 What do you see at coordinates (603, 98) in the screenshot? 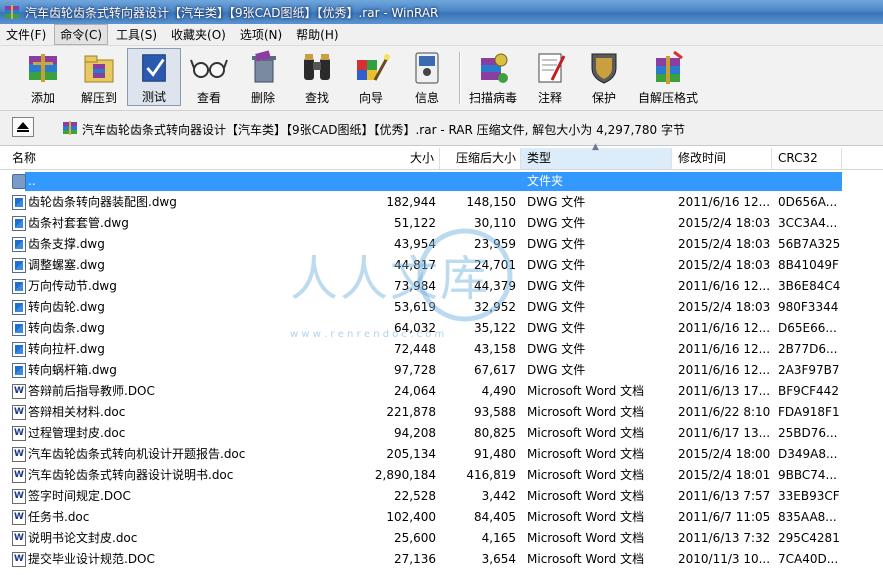
I see `protect-label: 保护` at bounding box center [603, 98].